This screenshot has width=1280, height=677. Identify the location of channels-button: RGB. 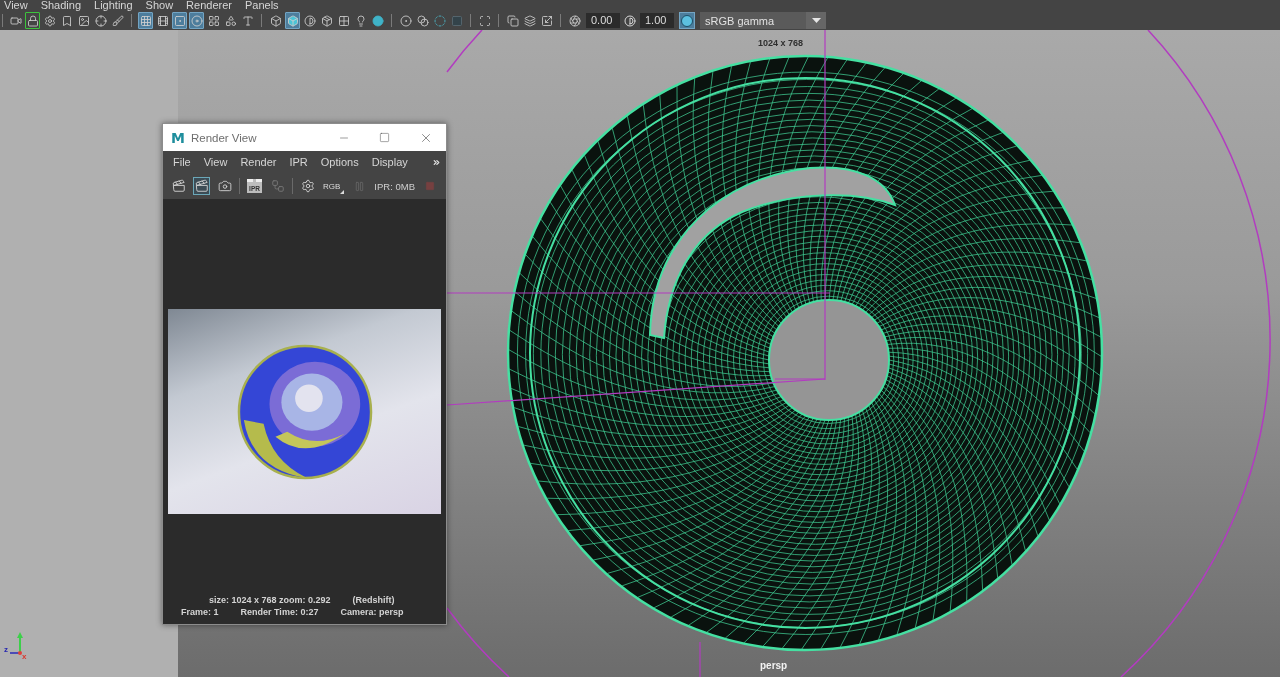
(334, 186).